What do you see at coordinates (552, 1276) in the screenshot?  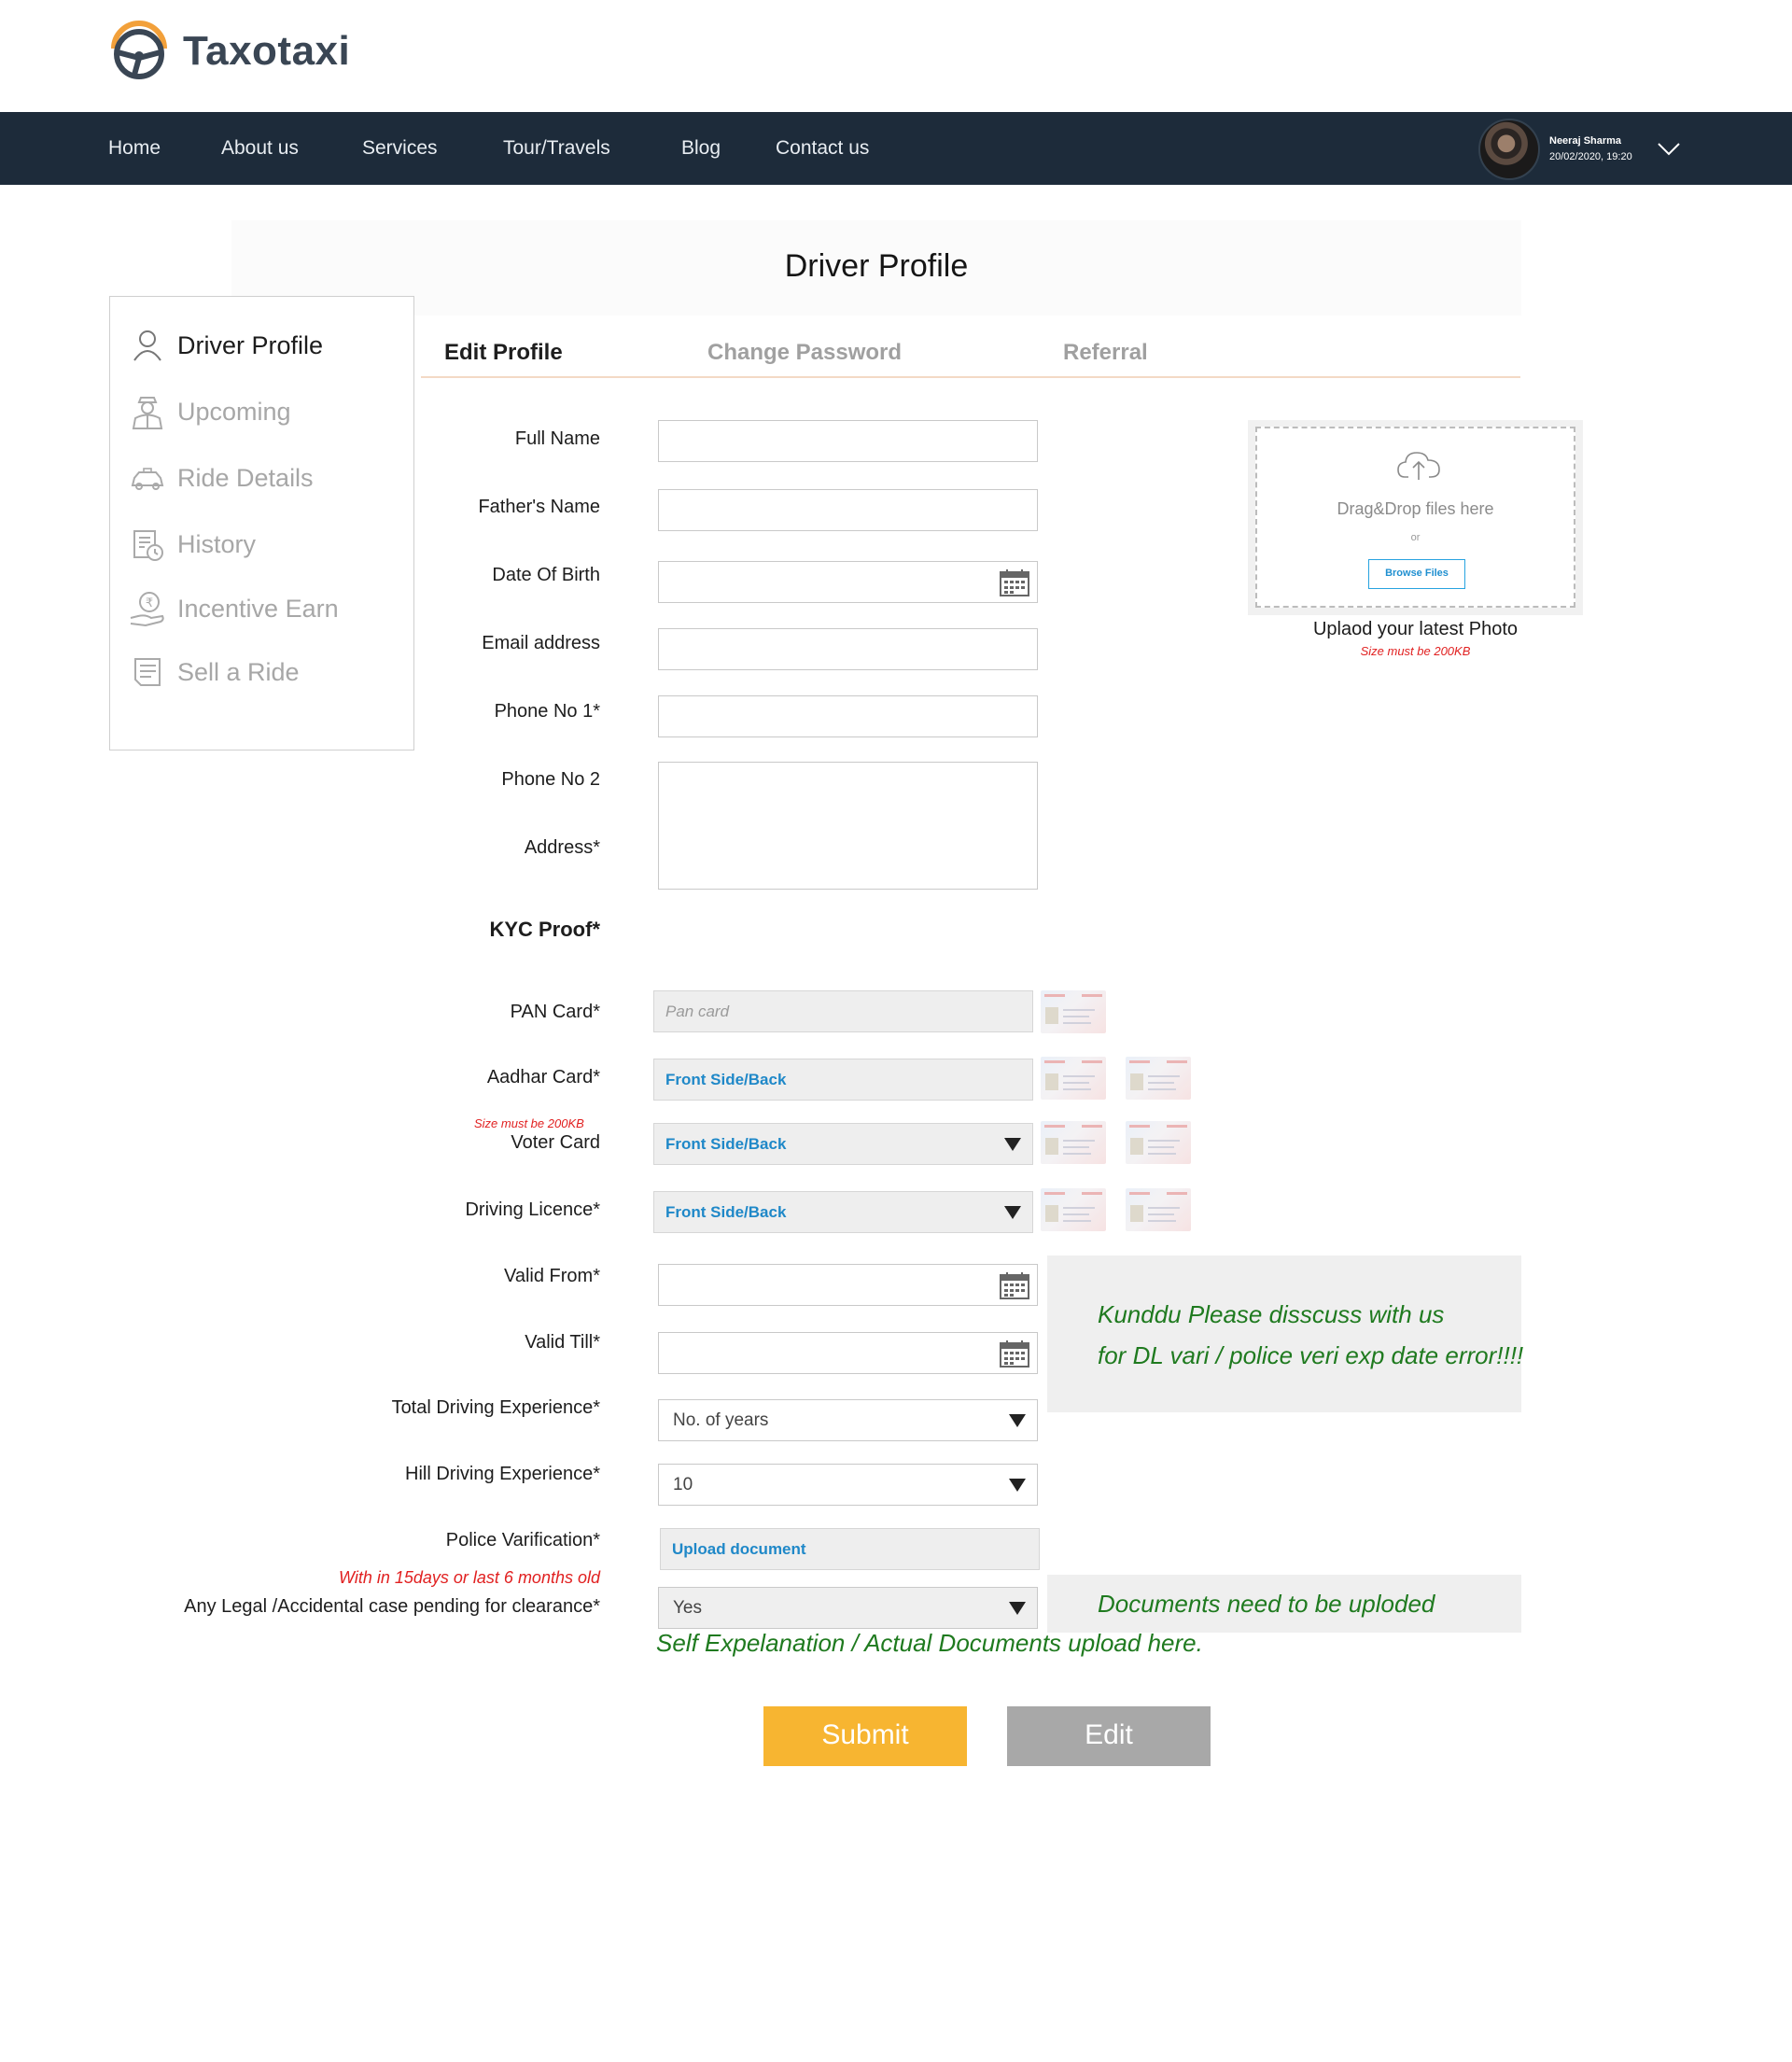 I see `valid-from-label: Valid From*` at bounding box center [552, 1276].